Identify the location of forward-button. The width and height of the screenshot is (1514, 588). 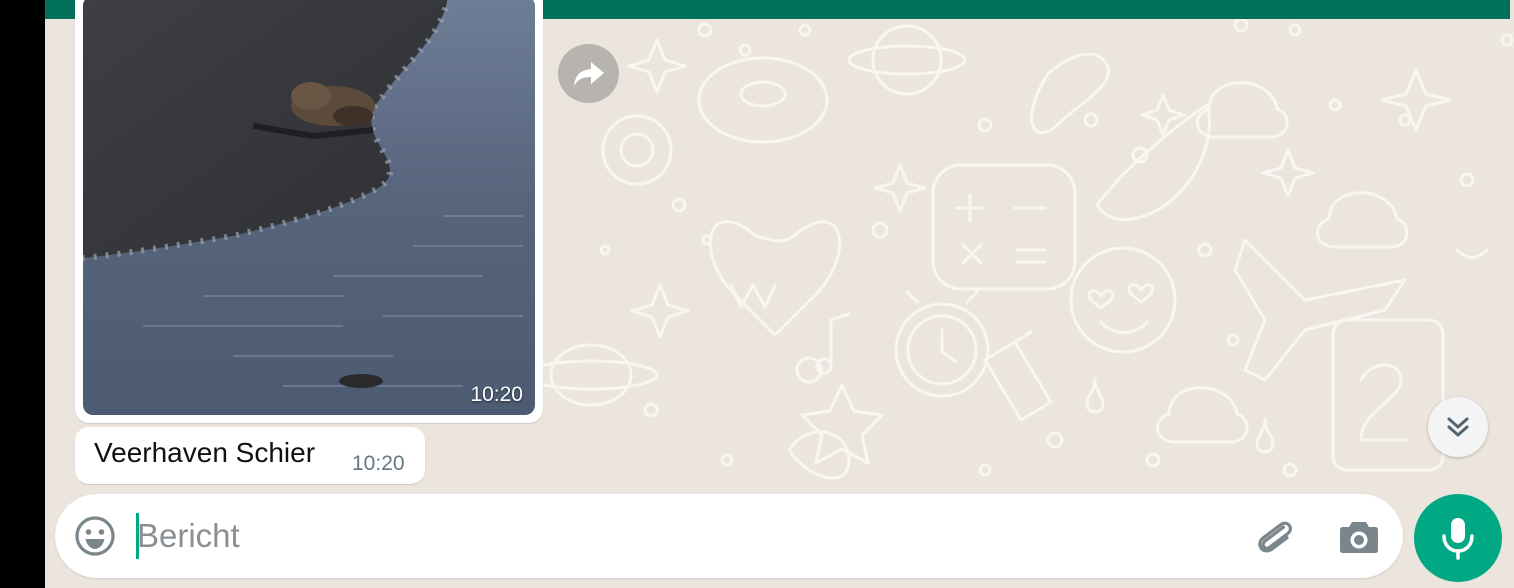
(588, 73).